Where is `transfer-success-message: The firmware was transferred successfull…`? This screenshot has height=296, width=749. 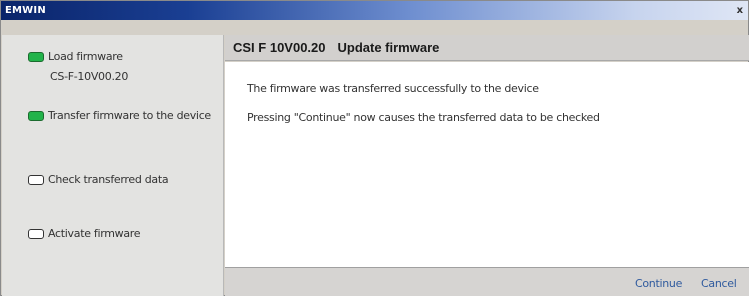
transfer-success-message: The firmware was transferred successfull… is located at coordinates (393, 88).